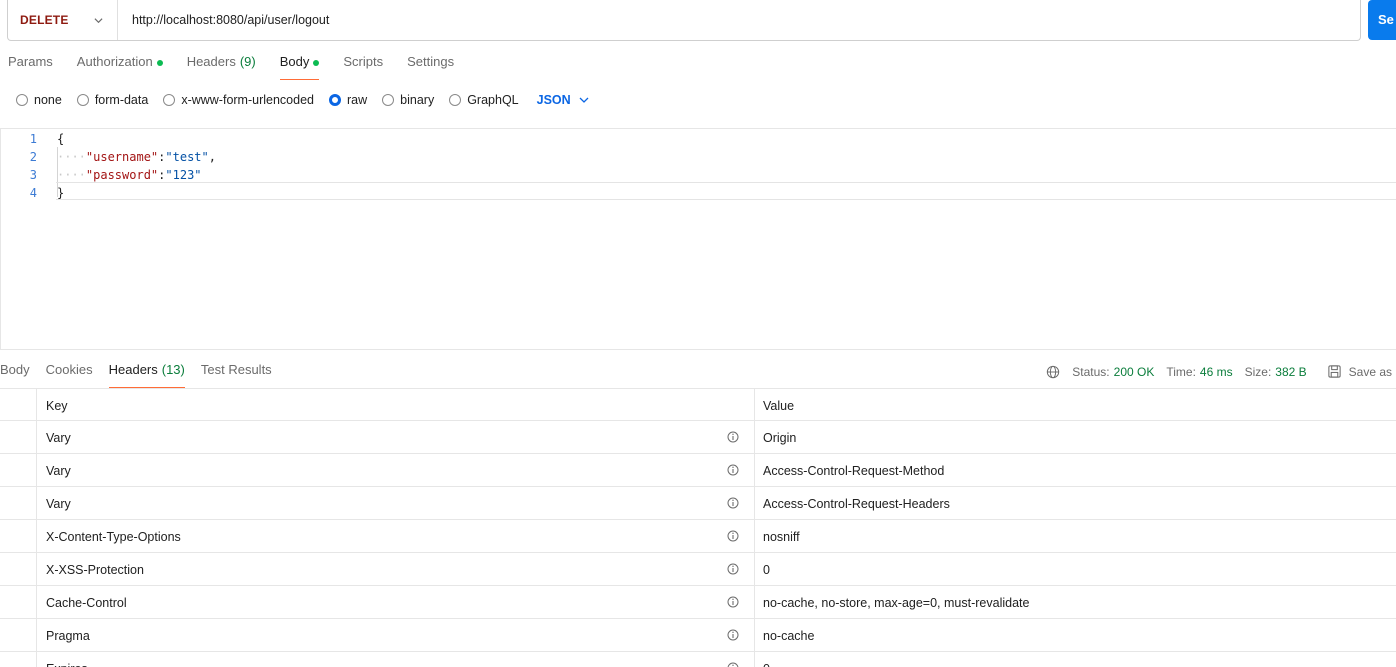 The height and width of the screenshot is (667, 1396). Describe the element at coordinates (114, 61) in the screenshot. I see `tab-label: Authorization` at that location.